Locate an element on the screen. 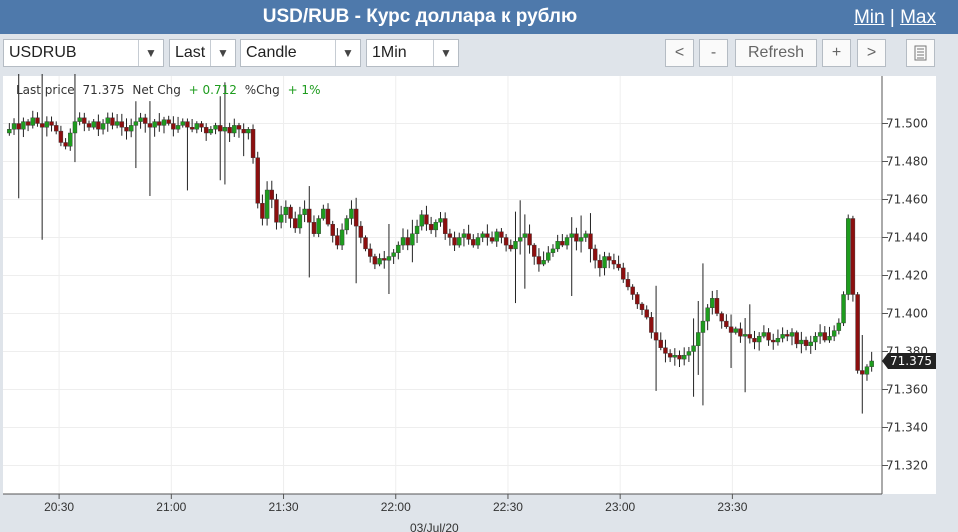 This screenshot has height=532, width=958. zoom-in-button: + is located at coordinates (836, 53).